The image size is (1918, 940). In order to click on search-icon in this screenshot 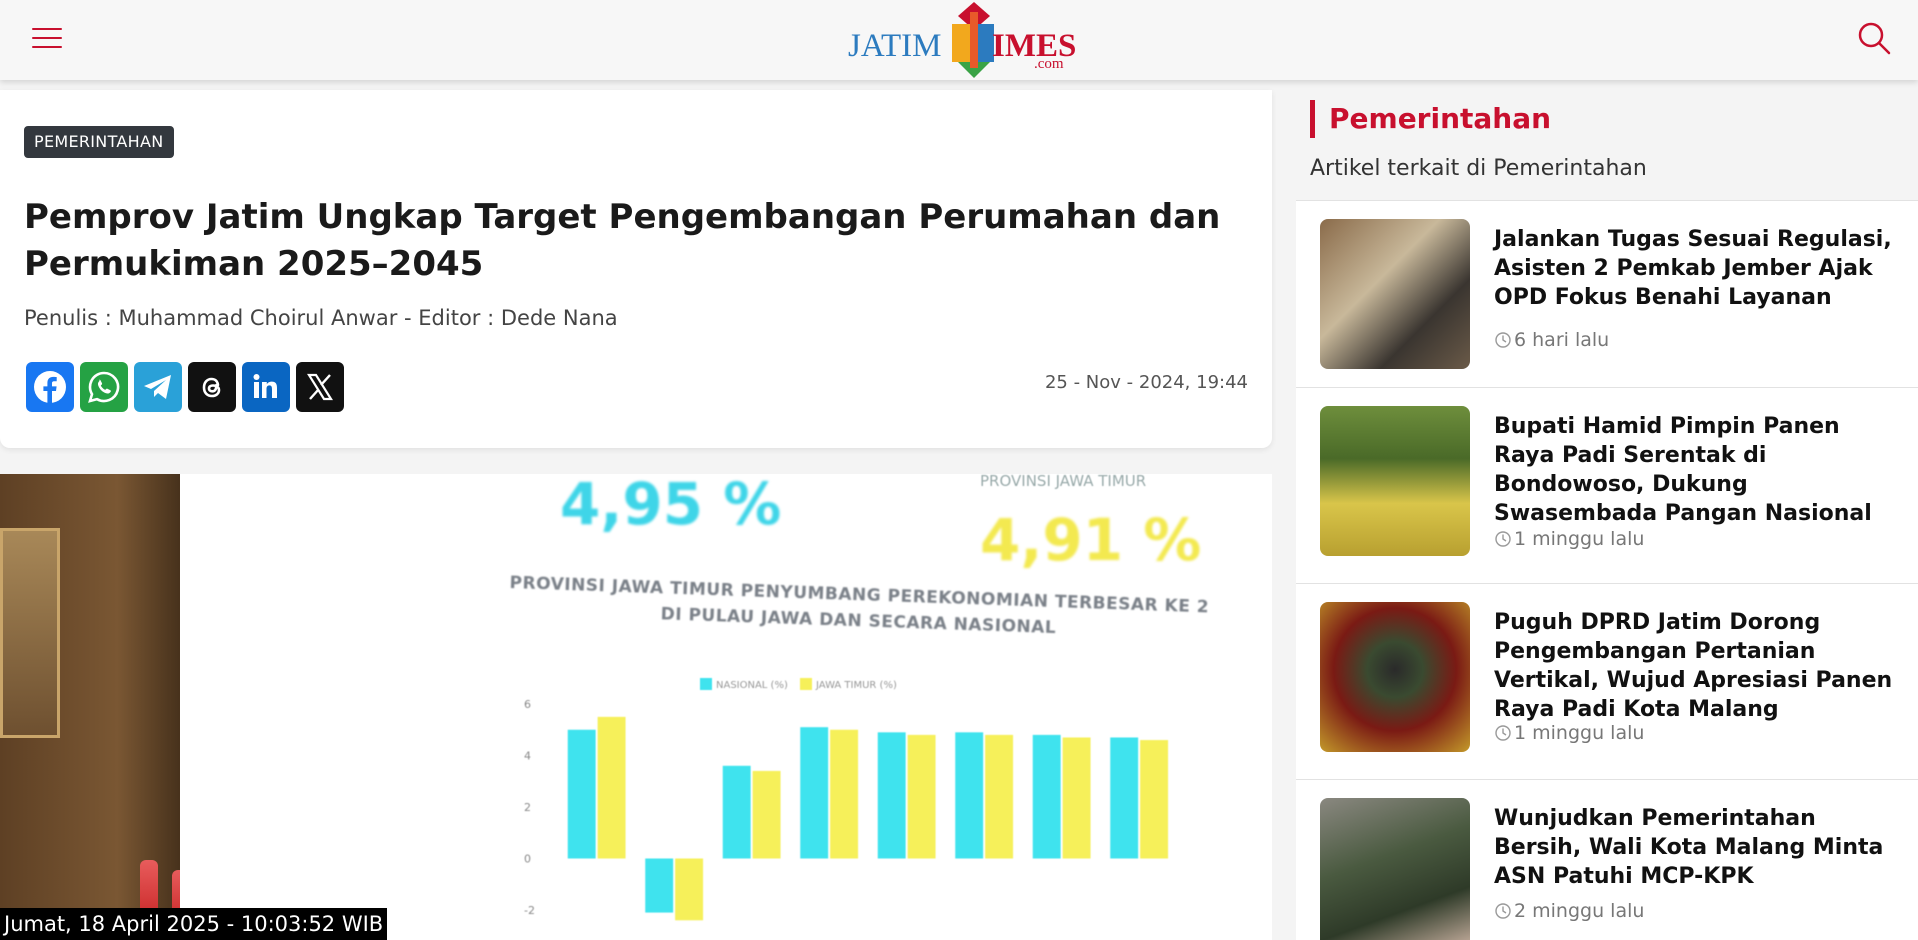, I will do `click(1874, 38)`.